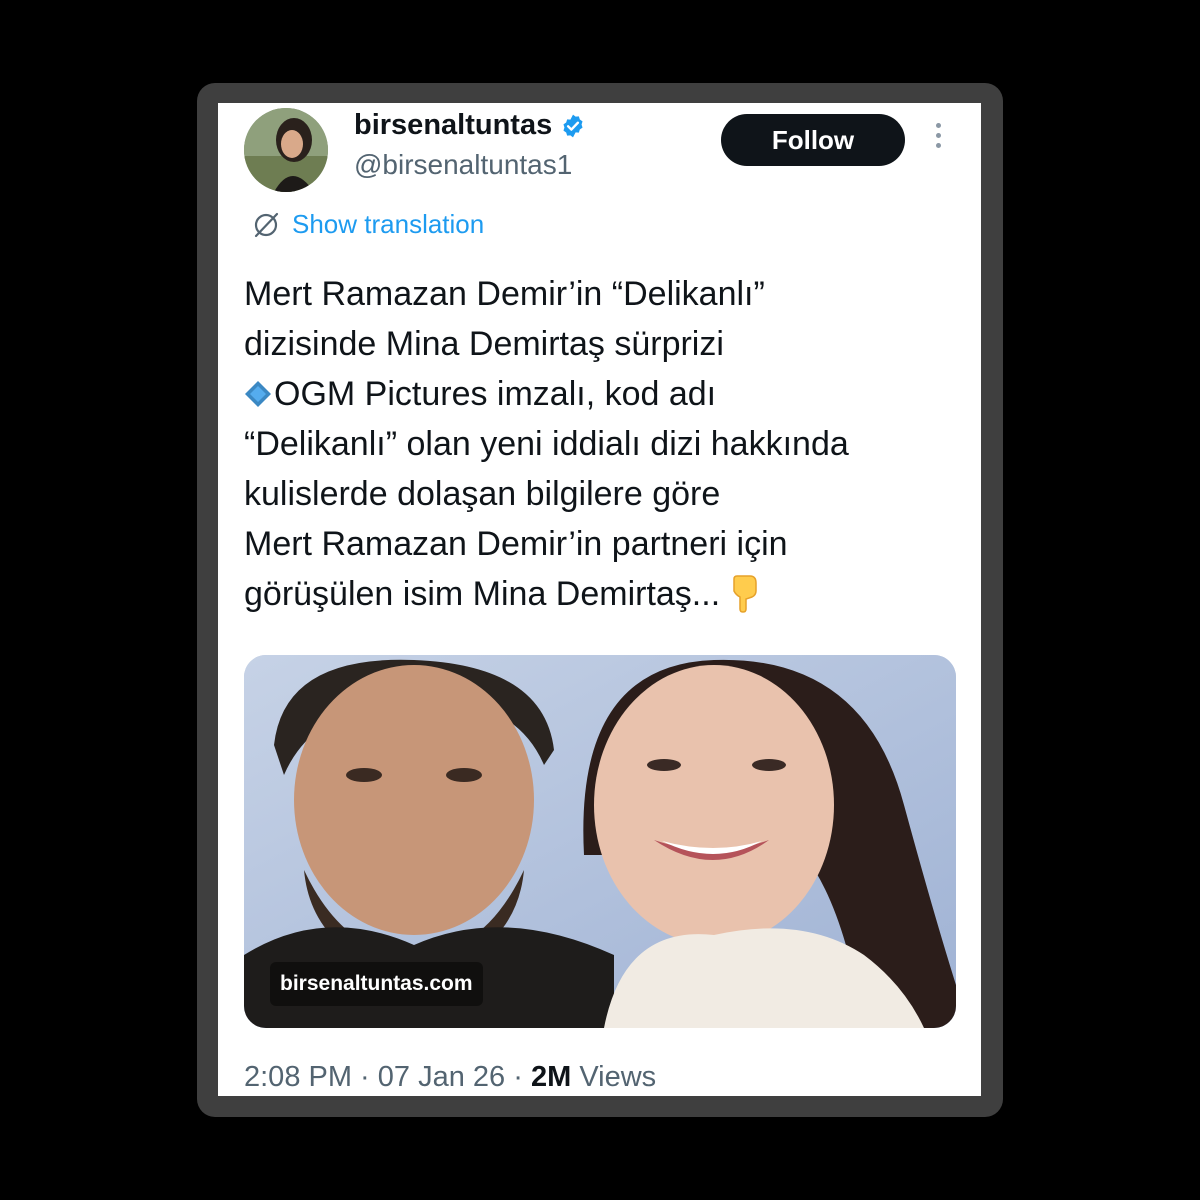 The width and height of the screenshot is (1200, 1200). I want to click on show-translation-link: Show translation, so click(368, 224).